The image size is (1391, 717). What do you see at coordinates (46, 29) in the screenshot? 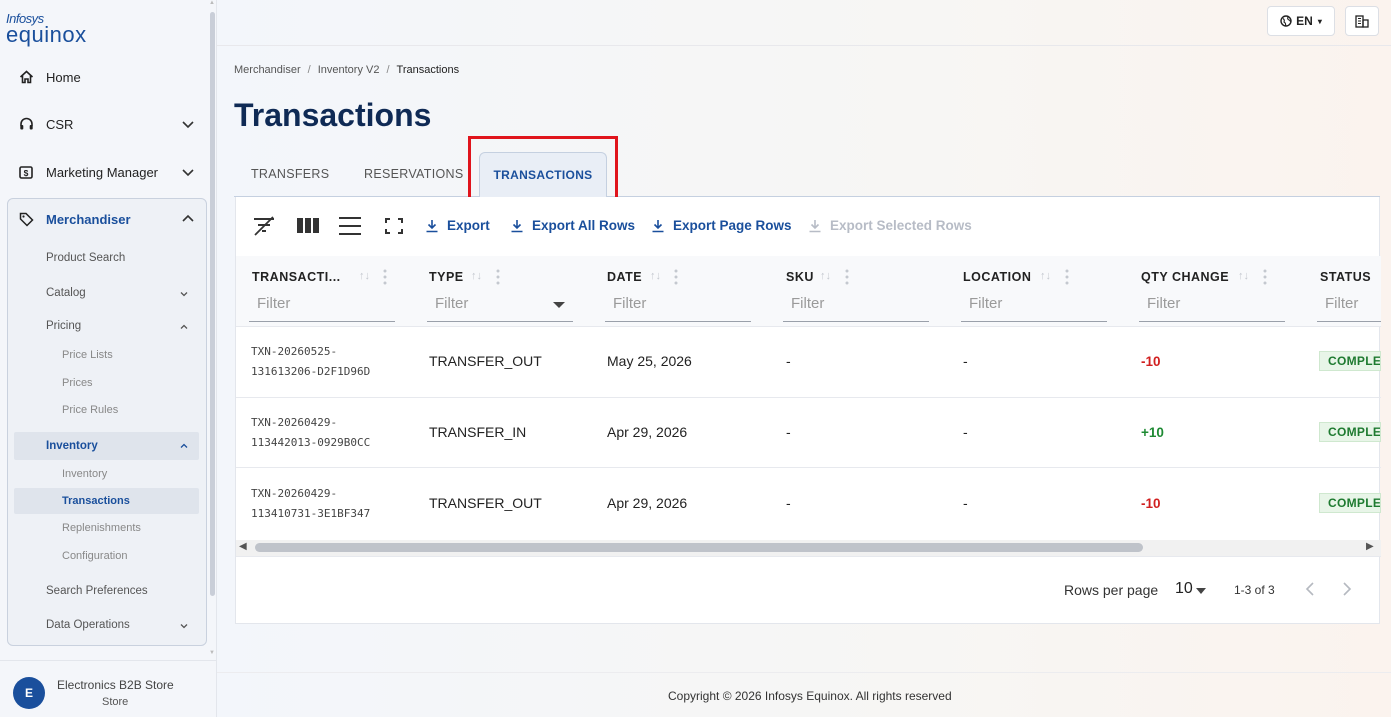
I see `brand-logo: Infosys equinox` at bounding box center [46, 29].